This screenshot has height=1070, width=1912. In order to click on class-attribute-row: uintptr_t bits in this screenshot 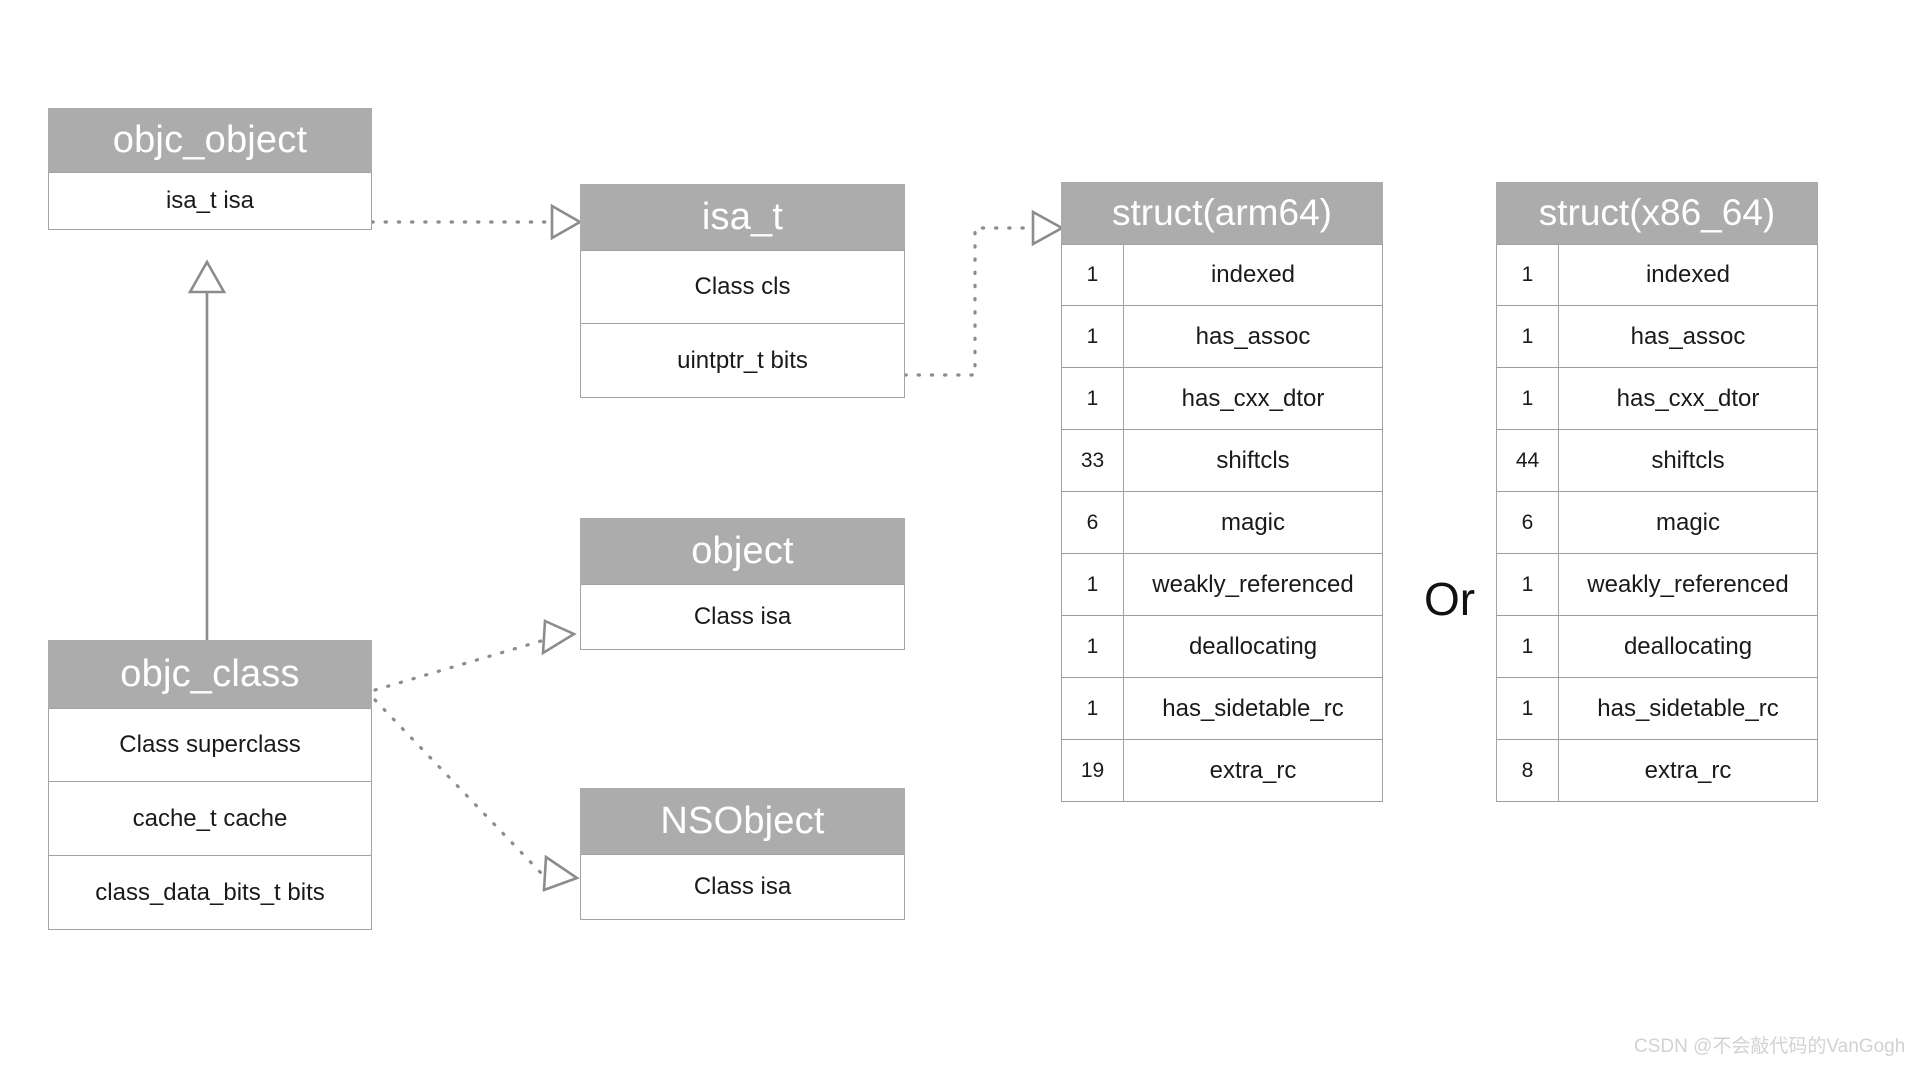, I will do `click(742, 361)`.